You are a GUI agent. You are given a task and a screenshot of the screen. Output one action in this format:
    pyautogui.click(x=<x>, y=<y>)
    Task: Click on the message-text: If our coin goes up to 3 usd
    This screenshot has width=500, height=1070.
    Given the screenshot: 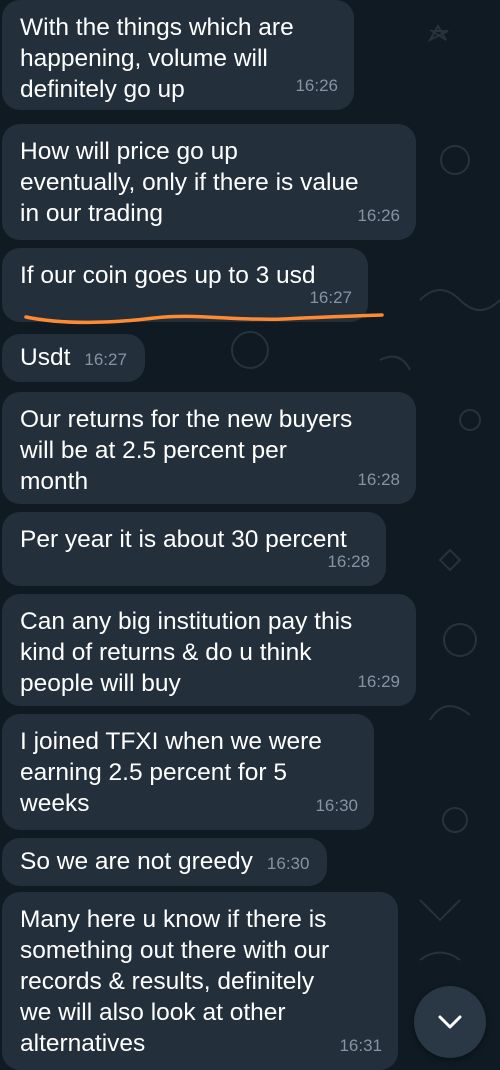 What is the action you would take?
    pyautogui.click(x=168, y=275)
    